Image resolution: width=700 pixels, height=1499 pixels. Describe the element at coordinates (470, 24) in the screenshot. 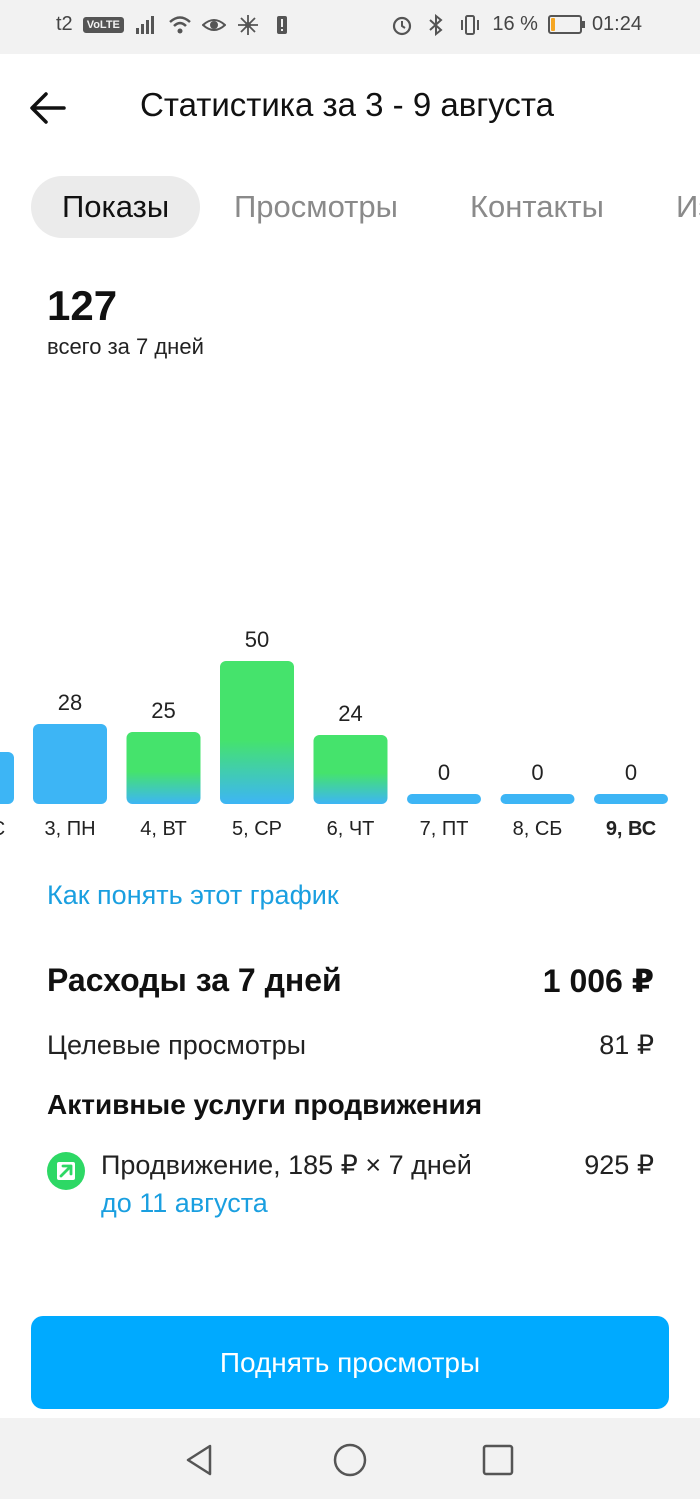

I see `vibrate-icon` at that location.